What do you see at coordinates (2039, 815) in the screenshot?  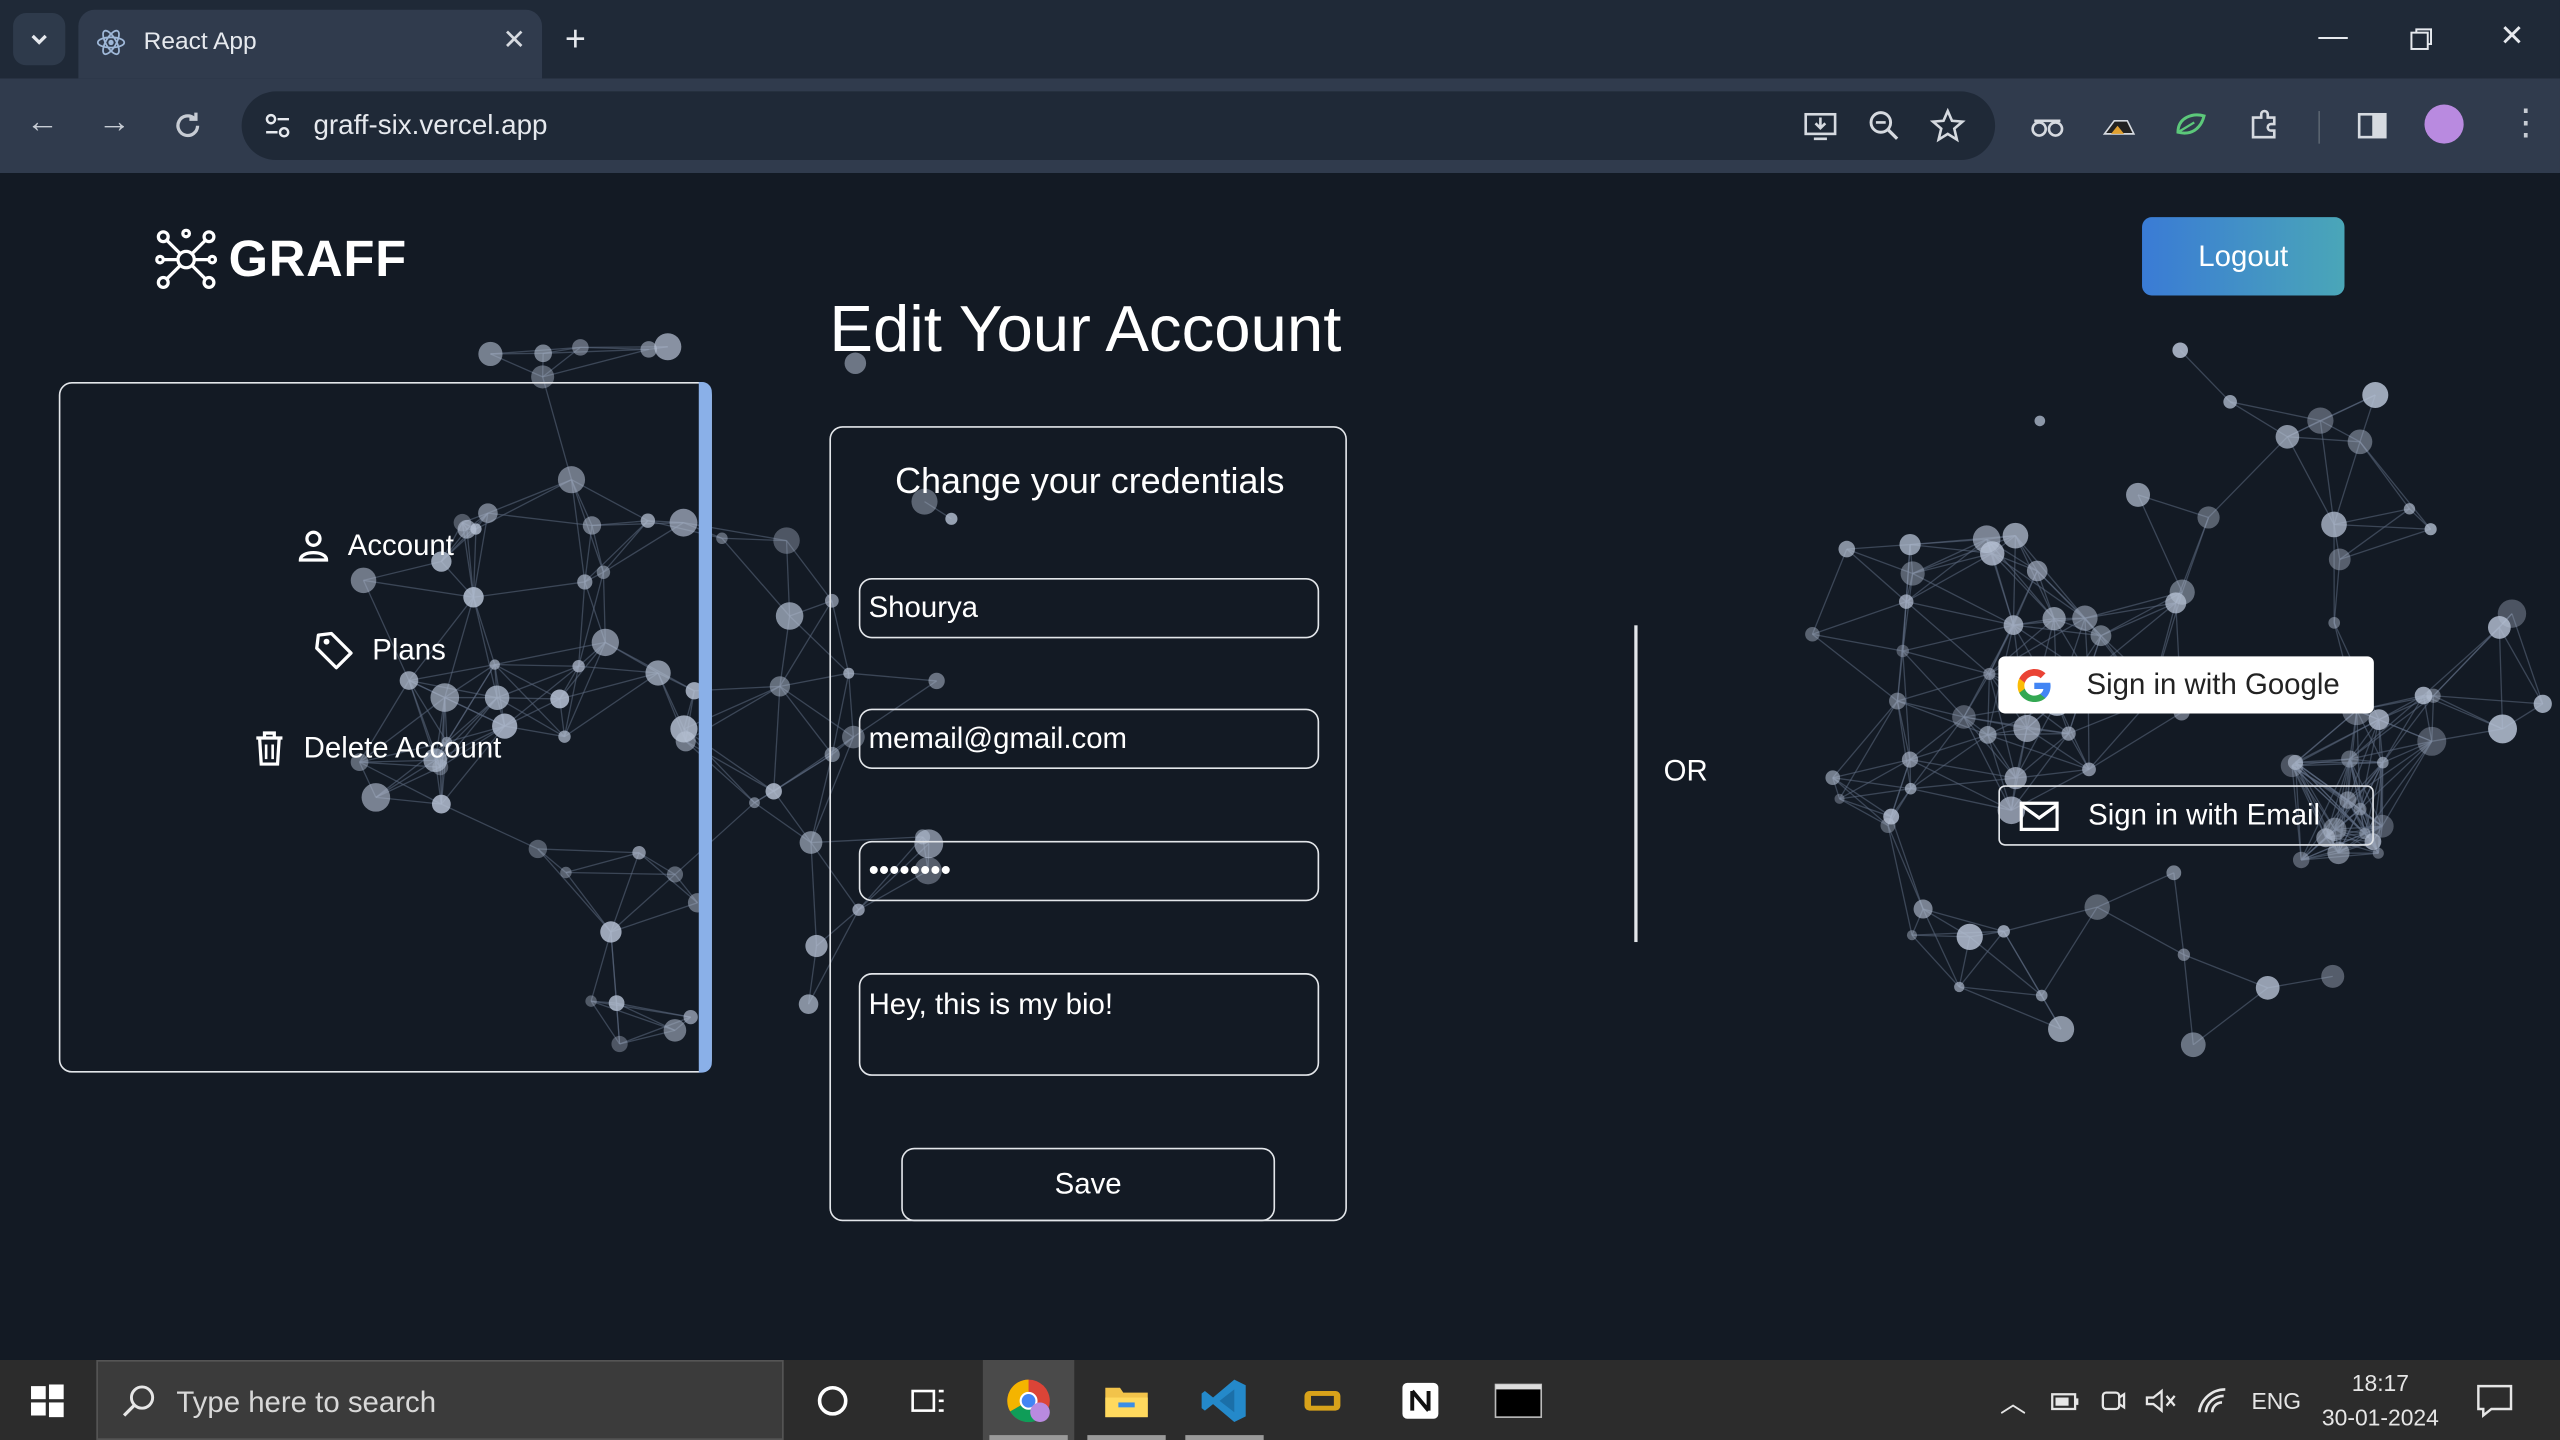 I see `mail-icon` at bounding box center [2039, 815].